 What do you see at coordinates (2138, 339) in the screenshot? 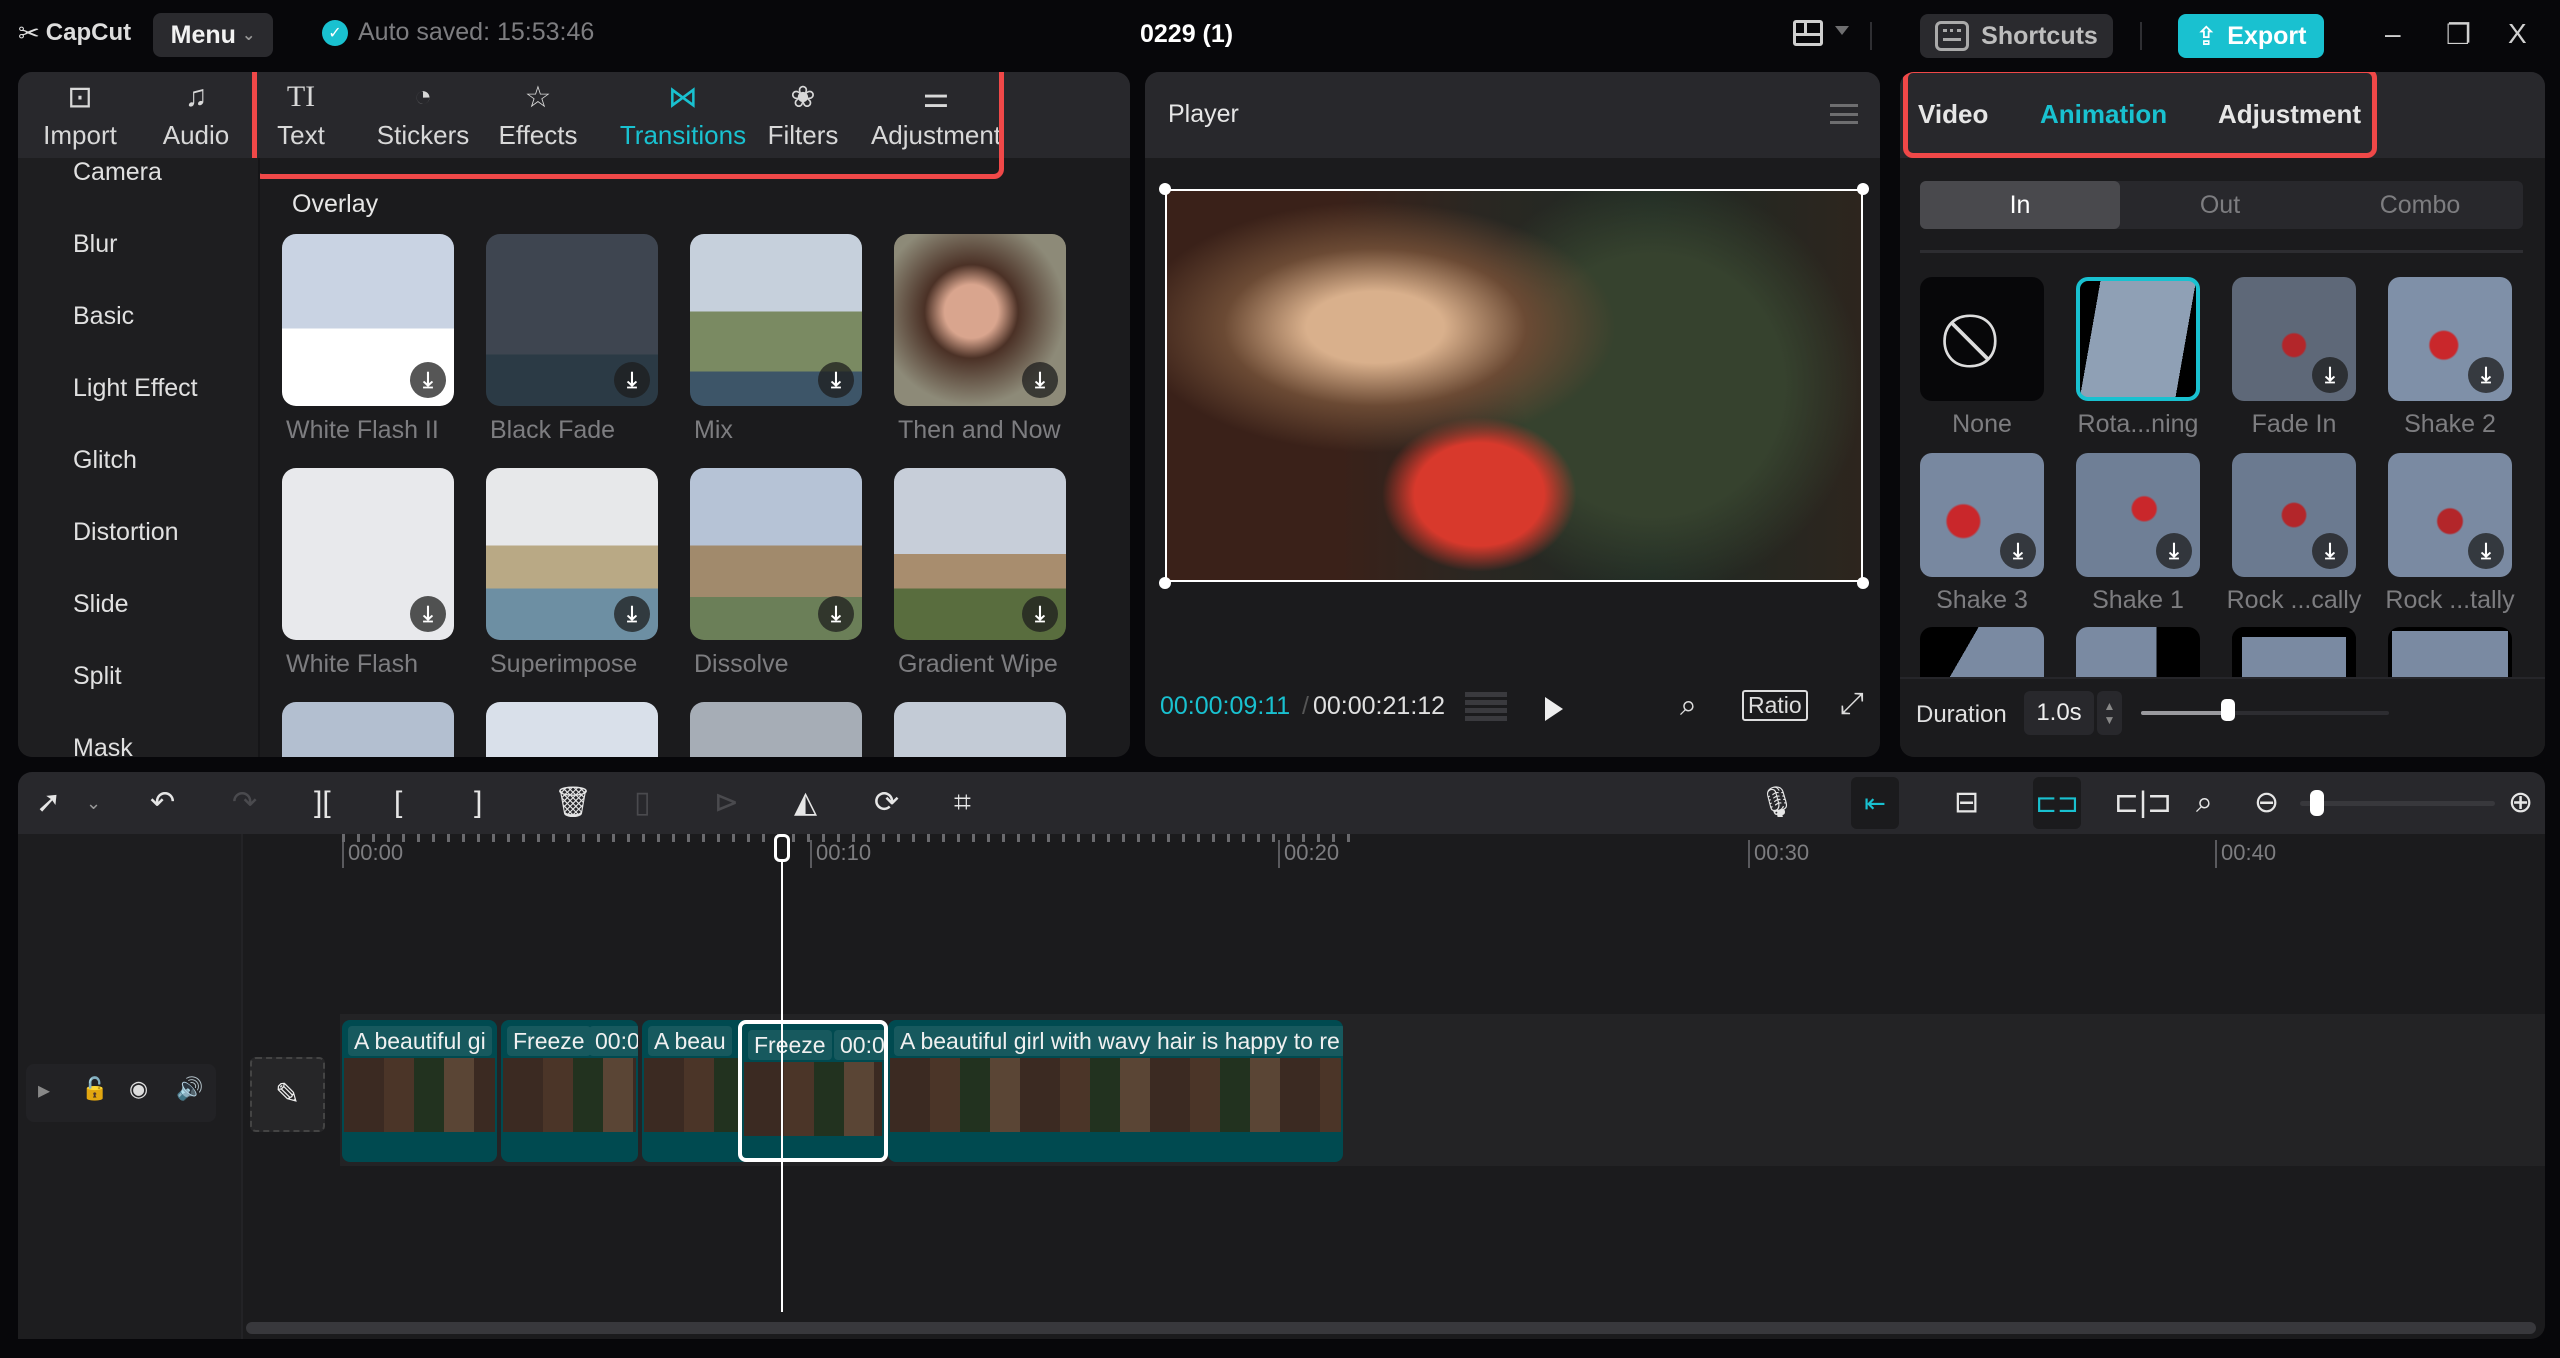
I see `animation-item` at bounding box center [2138, 339].